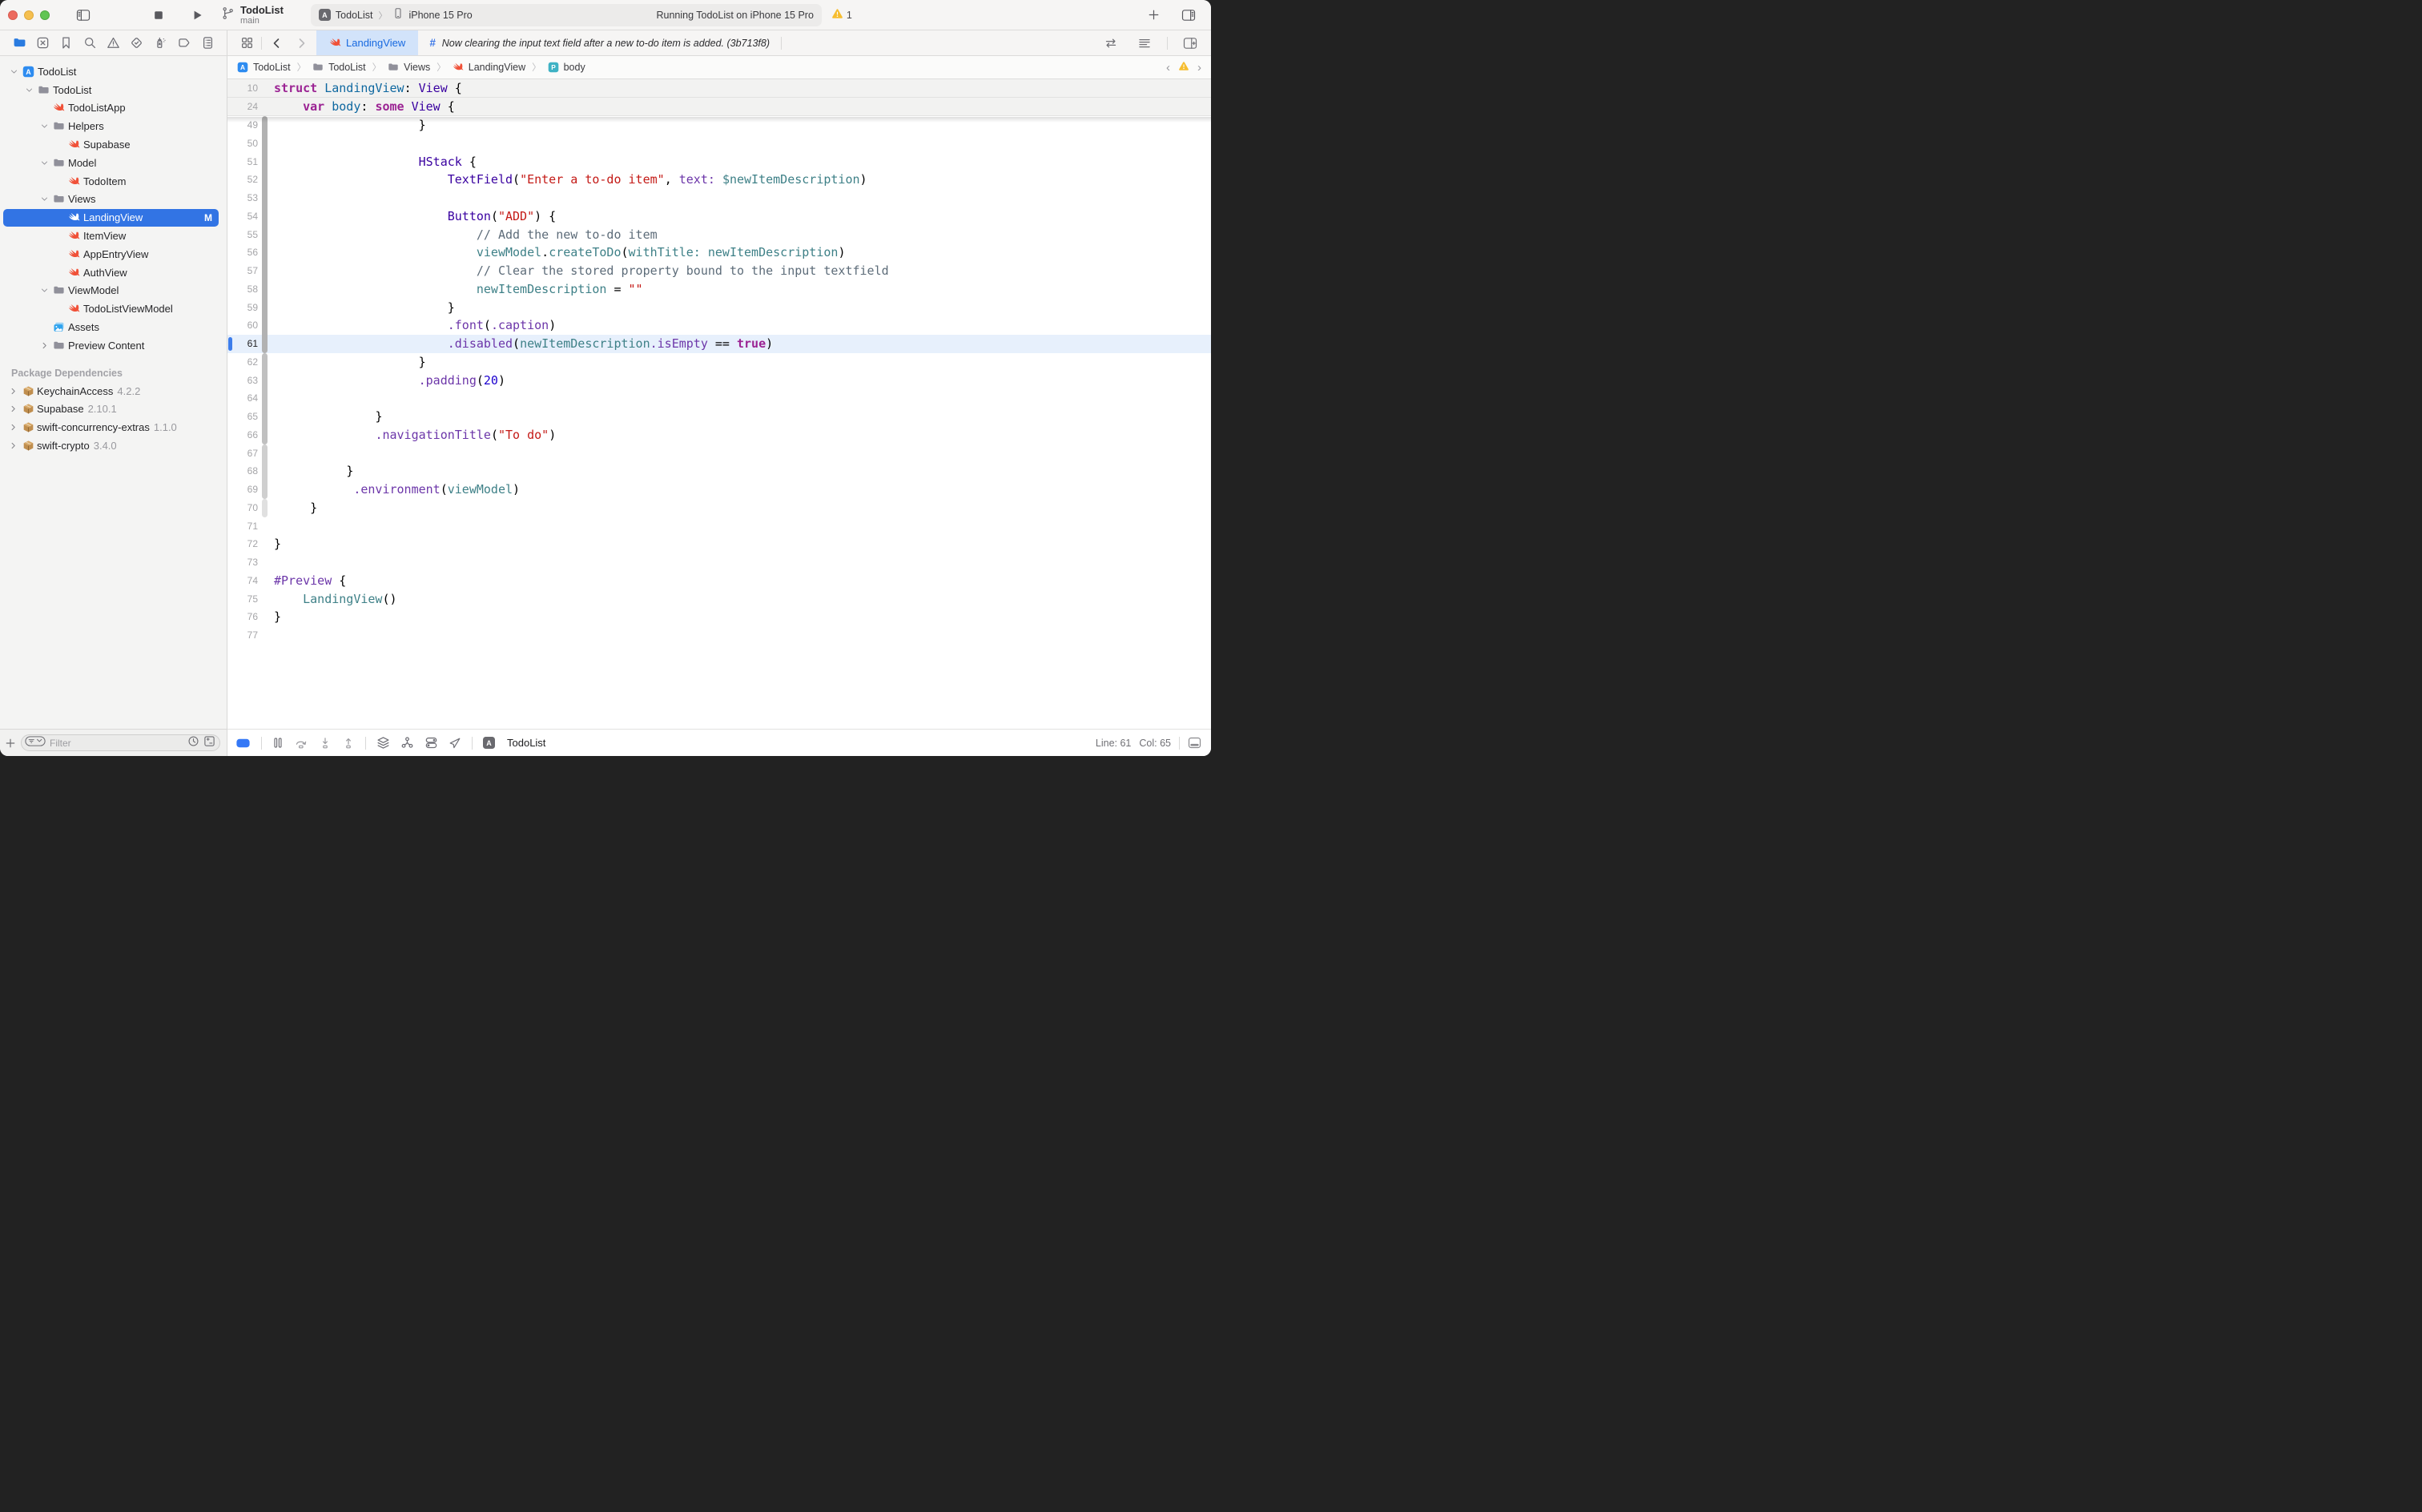 The image size is (2422, 1512). Describe the element at coordinates (407, 743) in the screenshot. I see `memory-graph-icon` at that location.